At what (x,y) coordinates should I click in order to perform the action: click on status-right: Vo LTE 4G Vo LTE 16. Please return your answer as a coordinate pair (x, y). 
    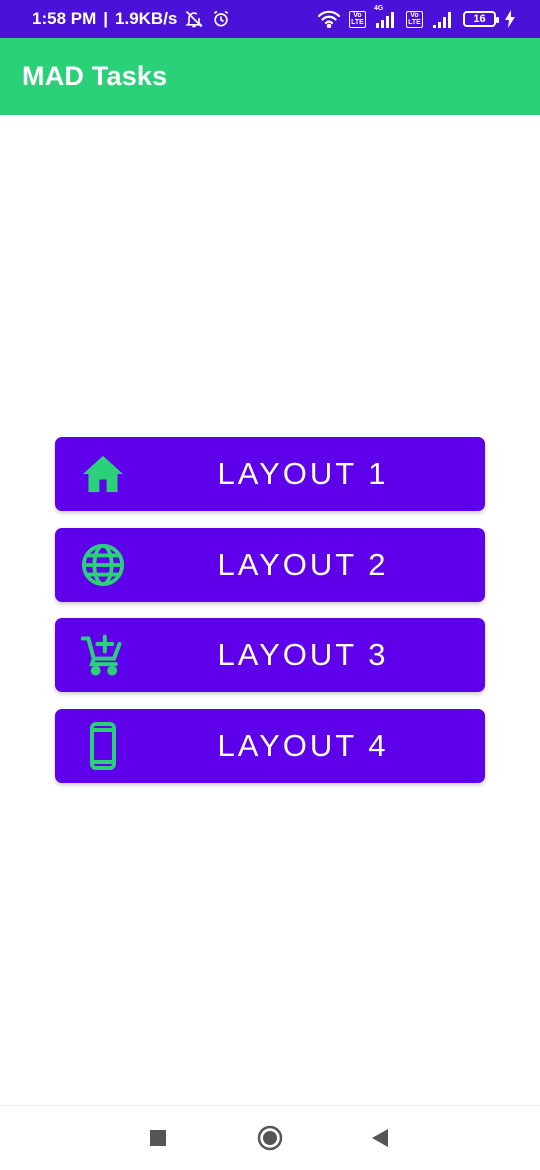
    Looking at the image, I should click on (416, 16).